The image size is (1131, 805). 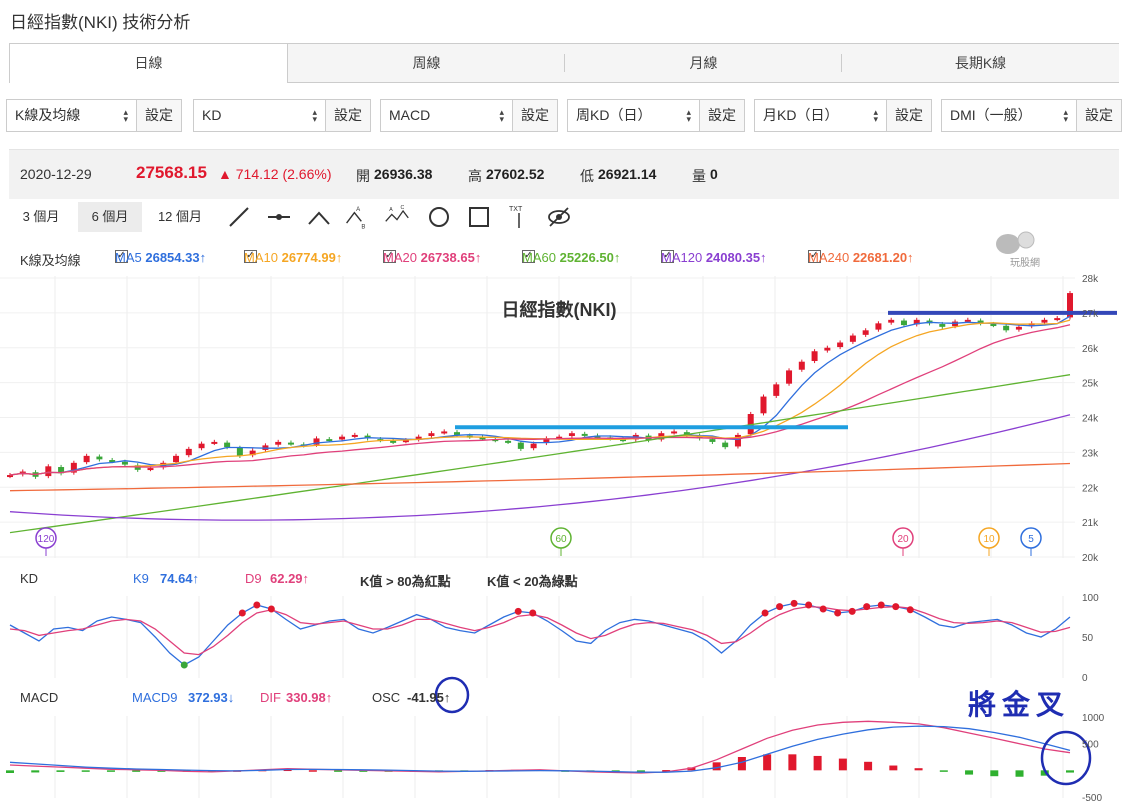 What do you see at coordinates (534, 115) in the screenshot?
I see `settings-button-3: 設定` at bounding box center [534, 115].